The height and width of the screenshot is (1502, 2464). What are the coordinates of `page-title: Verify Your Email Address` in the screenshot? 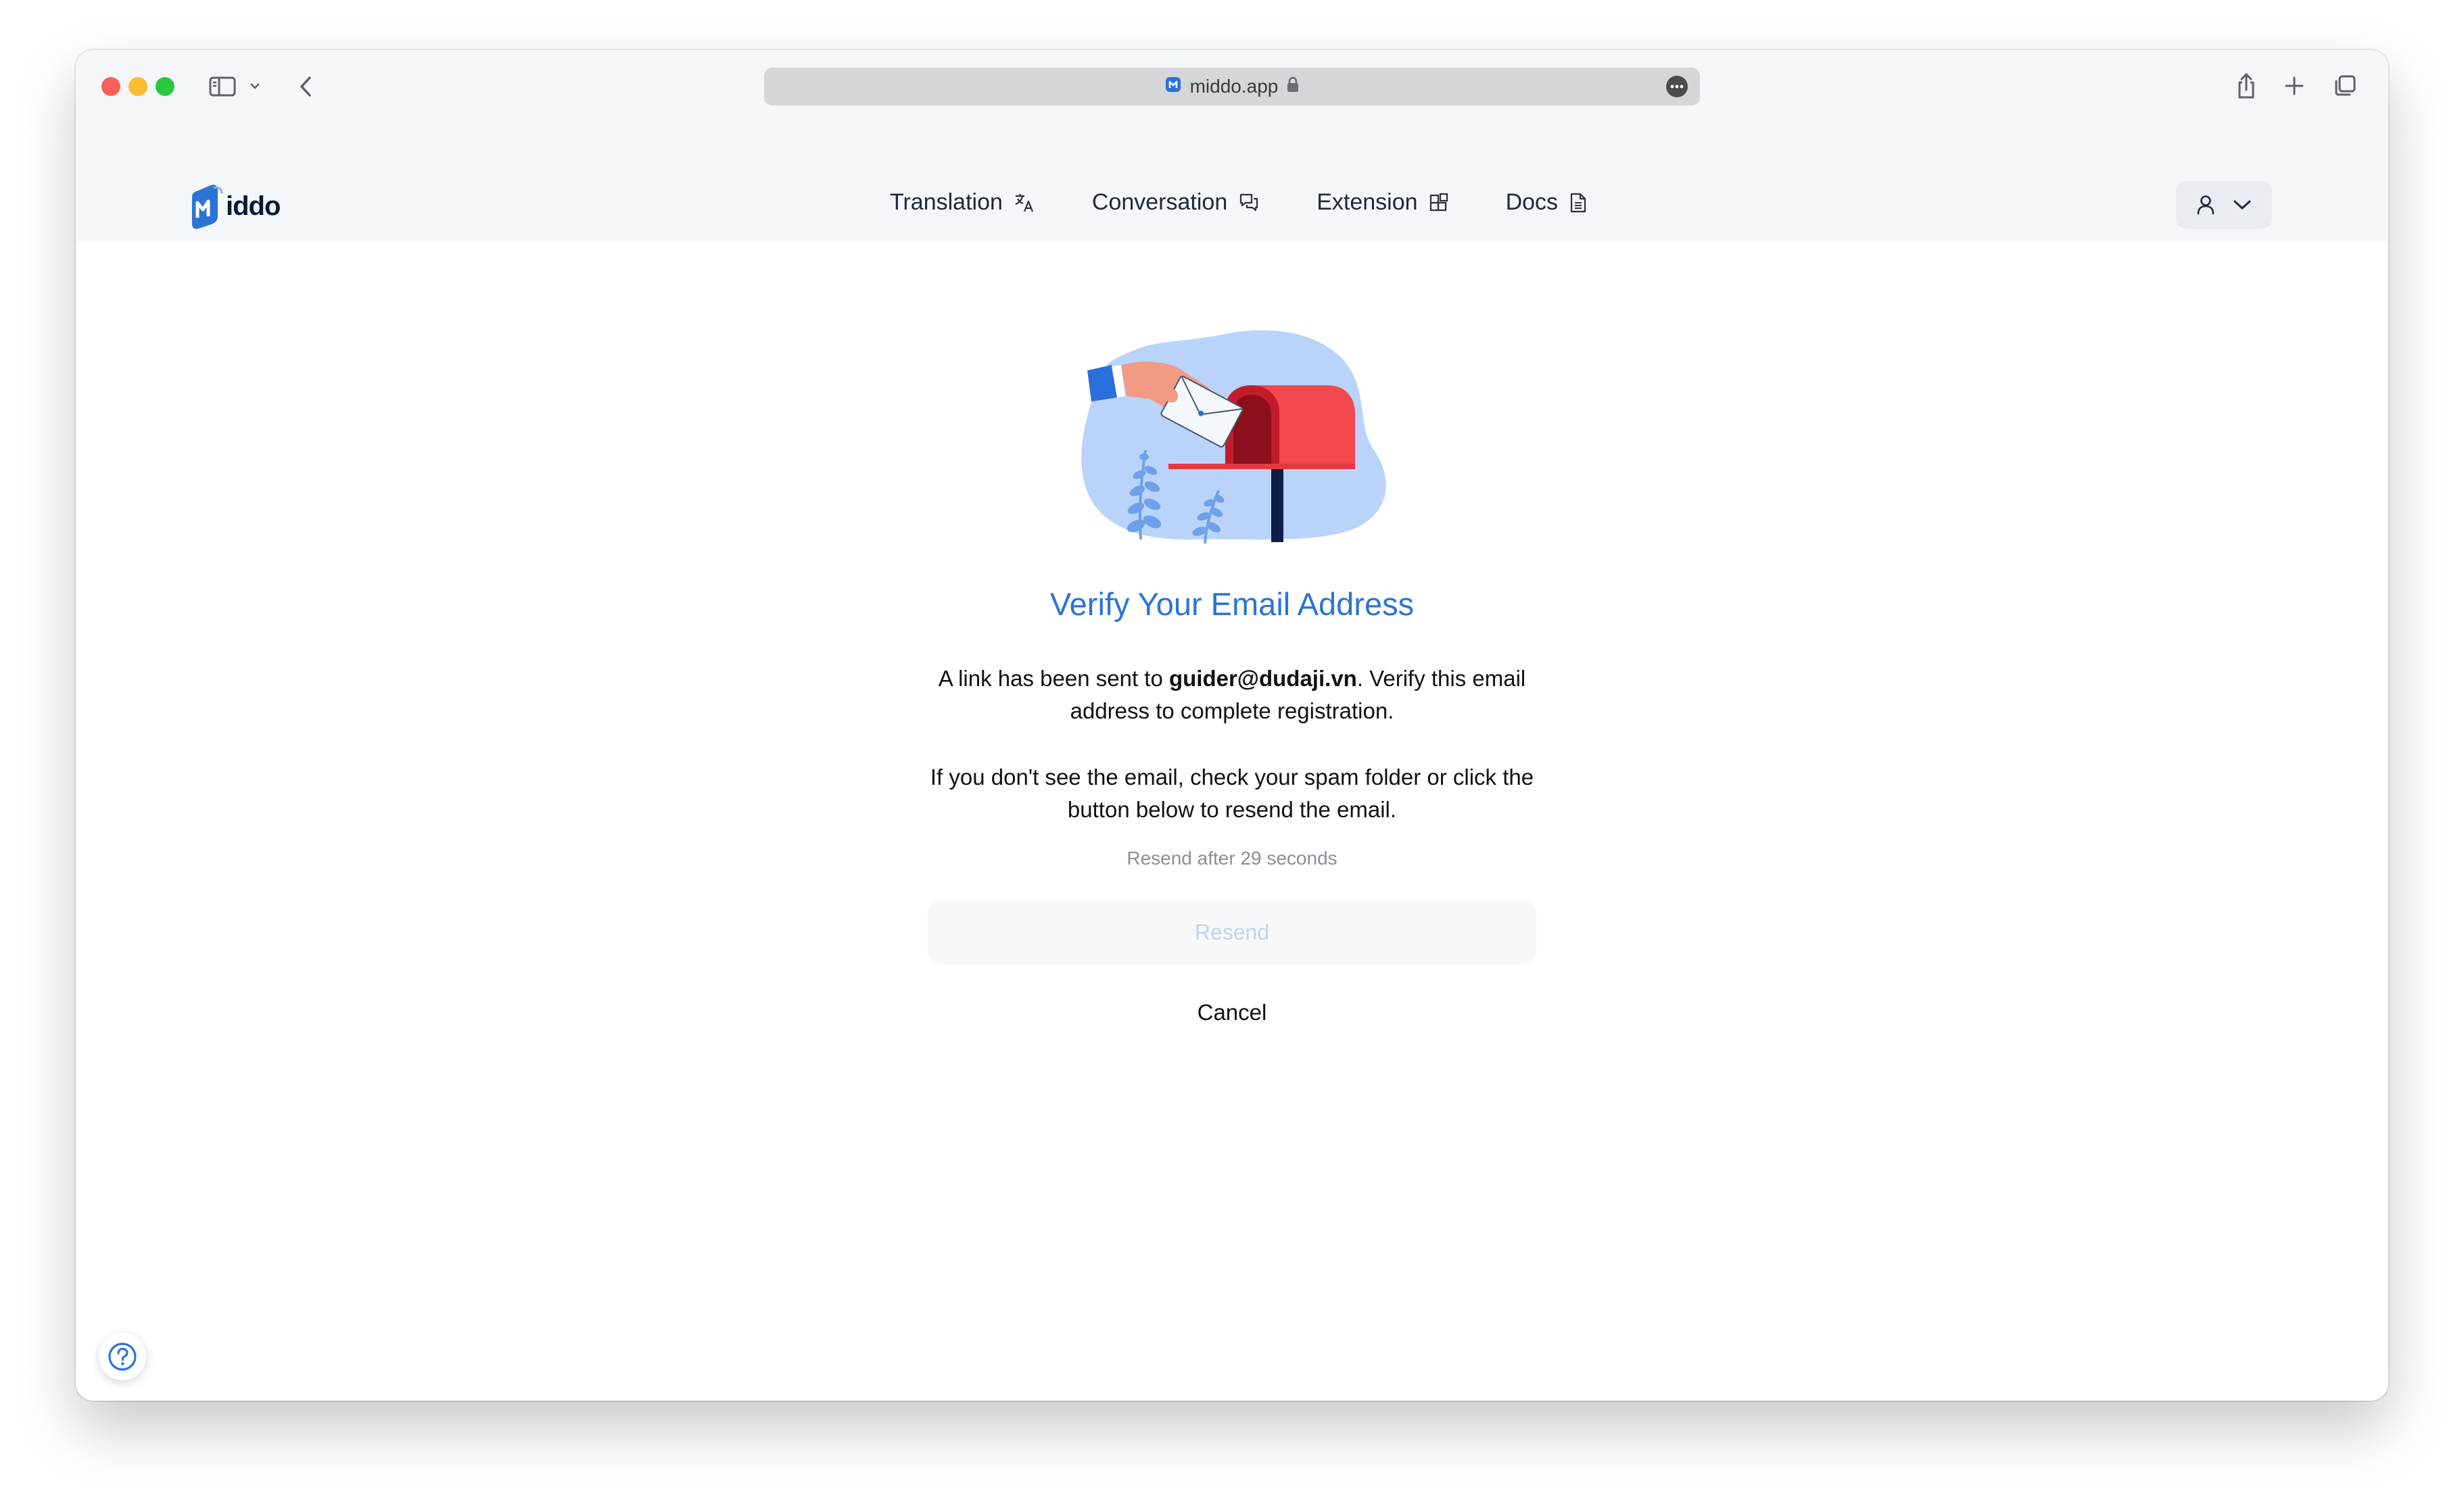 It's located at (1232, 604).